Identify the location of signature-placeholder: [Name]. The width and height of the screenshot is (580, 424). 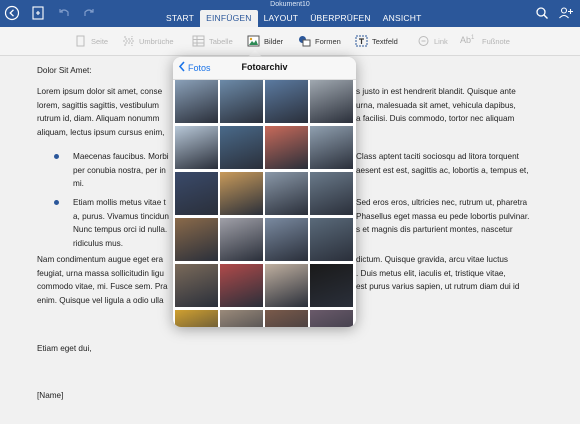
(50, 395).